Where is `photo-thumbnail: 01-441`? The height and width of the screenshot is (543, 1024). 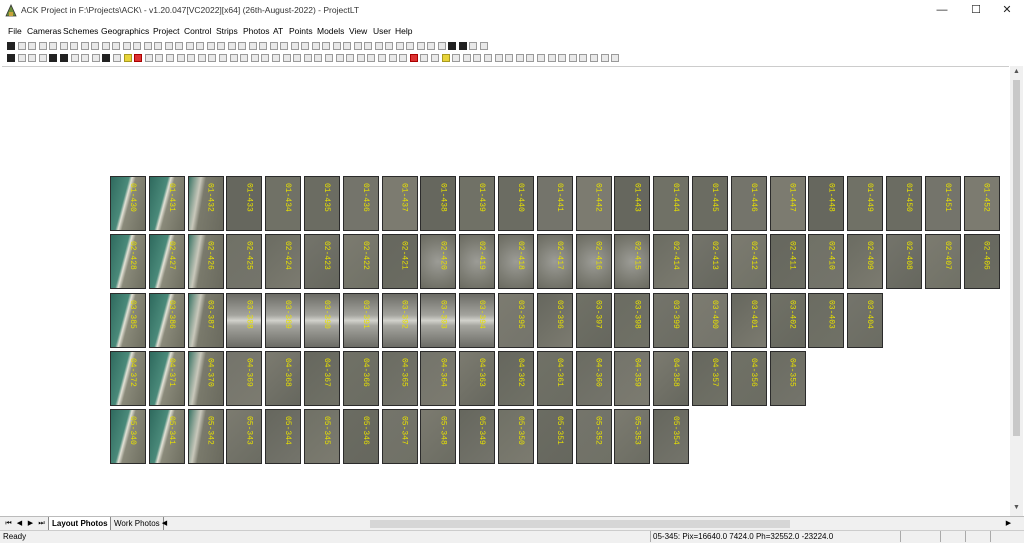
photo-thumbnail: 01-441 is located at coordinates (554, 203).